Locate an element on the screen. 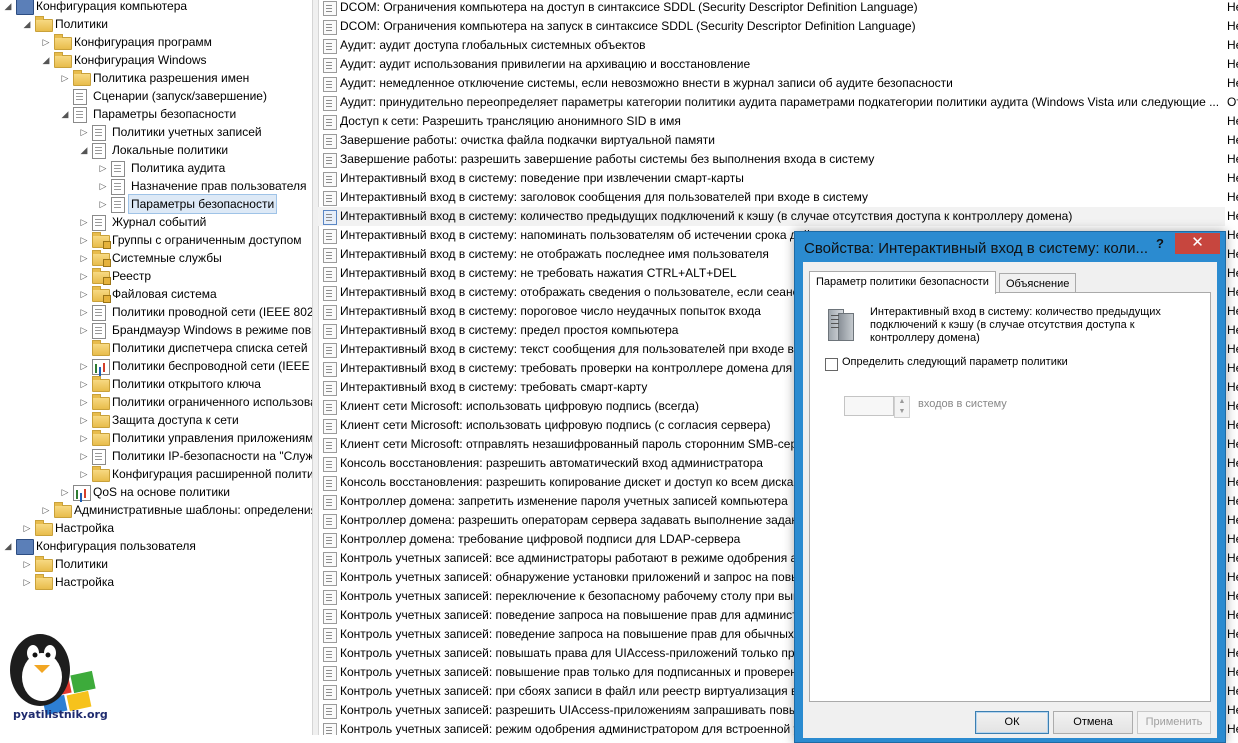 This screenshot has height=743, width=1238. tree-item-label: QoS на основе политики is located at coordinates (161, 492).